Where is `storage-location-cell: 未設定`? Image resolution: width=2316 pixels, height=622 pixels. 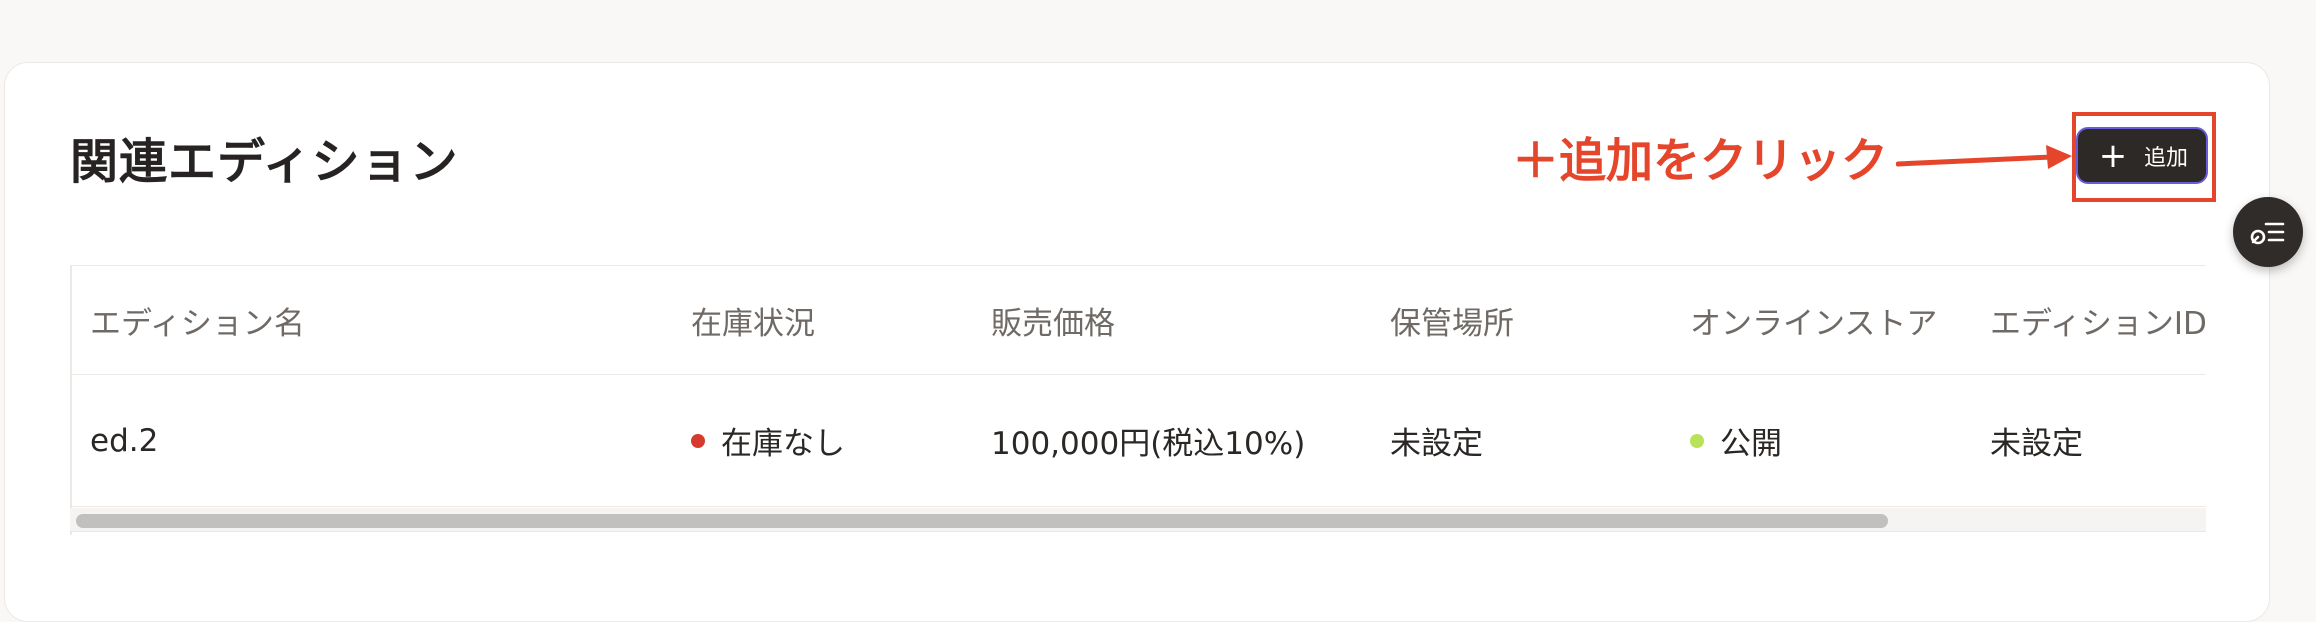
storage-location-cell: 未設定 is located at coordinates (1436, 444).